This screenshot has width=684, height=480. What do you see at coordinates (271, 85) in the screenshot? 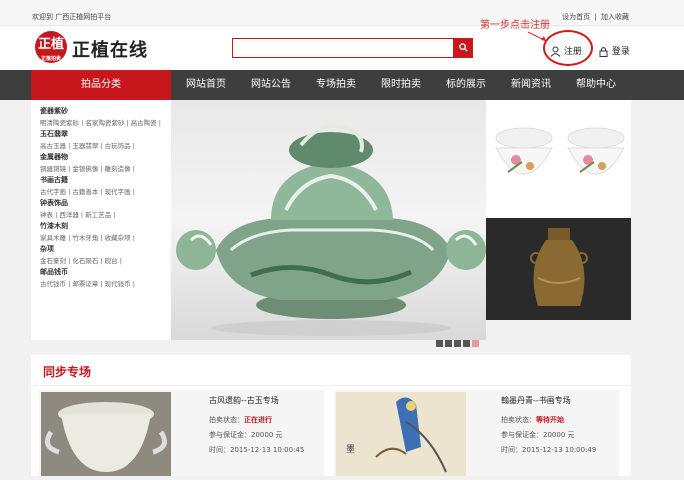
I see `nav-item-notice: 网站公告` at bounding box center [271, 85].